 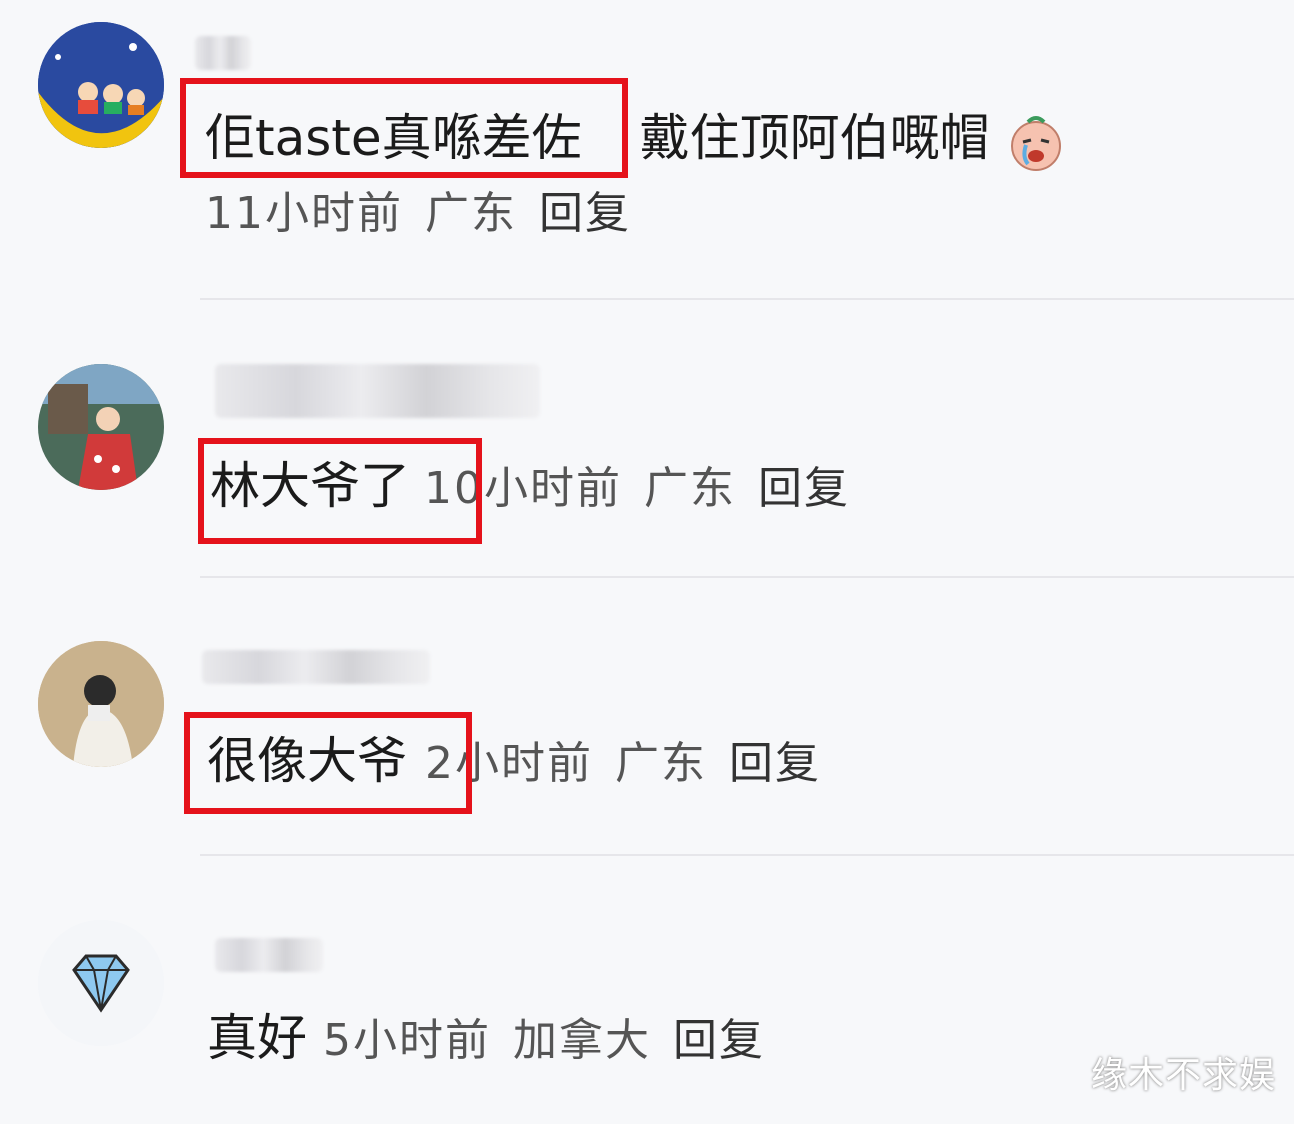 I want to click on comment-body: 真好 5小时前 加拿大 回复, so click(x=486, y=1039).